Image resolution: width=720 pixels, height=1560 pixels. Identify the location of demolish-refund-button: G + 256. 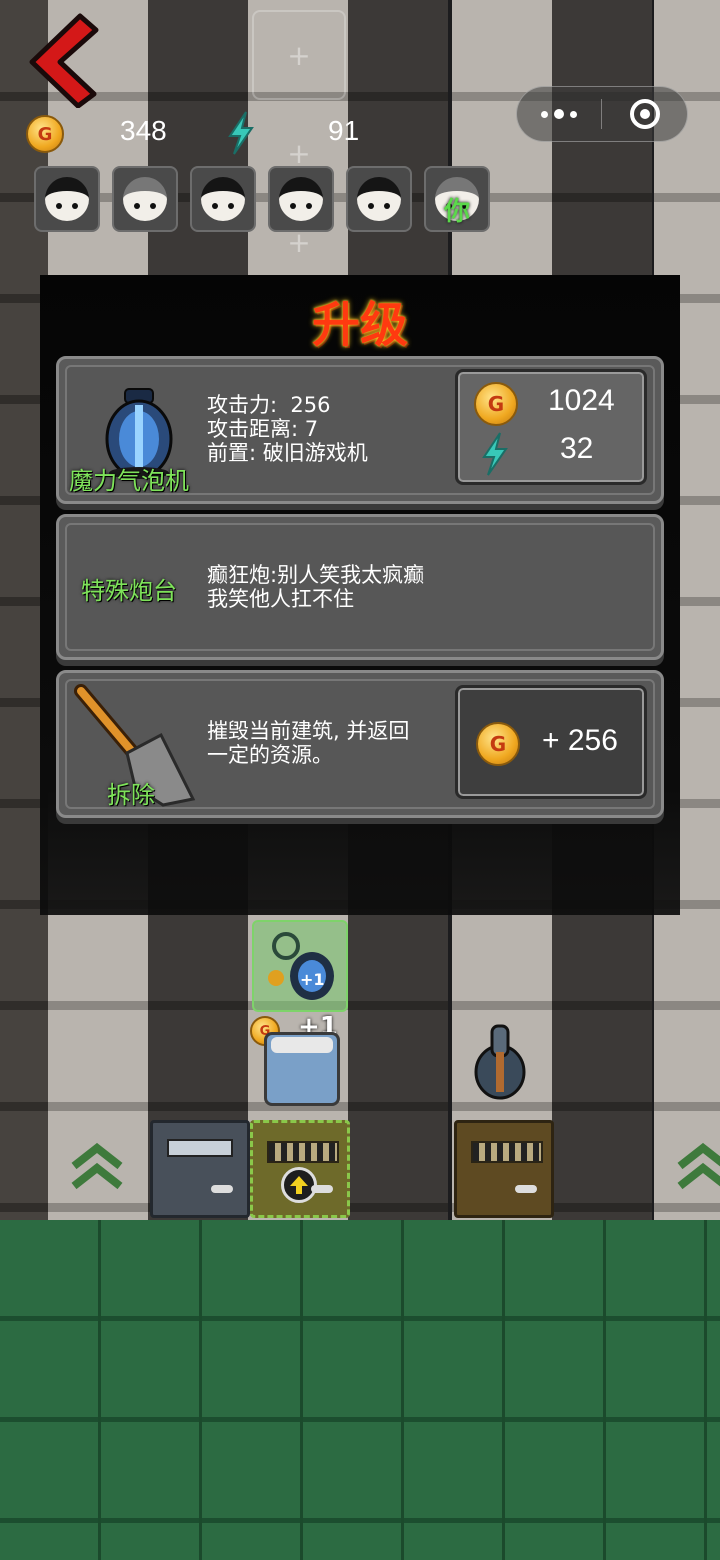
(551, 742).